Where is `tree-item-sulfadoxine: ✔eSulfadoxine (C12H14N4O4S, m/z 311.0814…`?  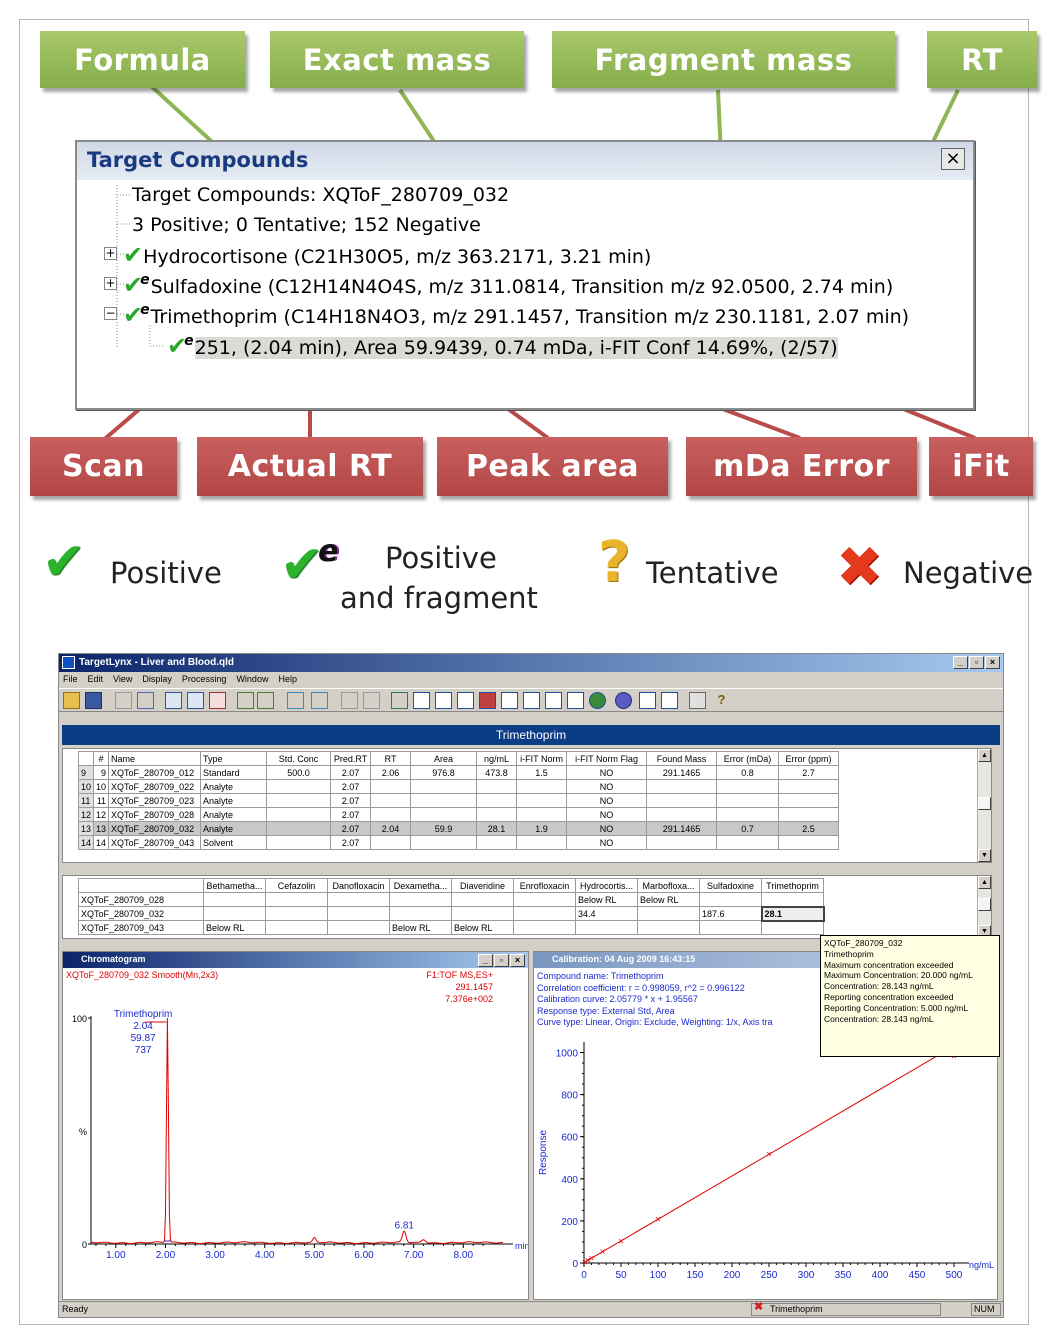 tree-item-sulfadoxine: ✔eSulfadoxine (C12H14N4O4S, m/z 311.0814… is located at coordinates (508, 285).